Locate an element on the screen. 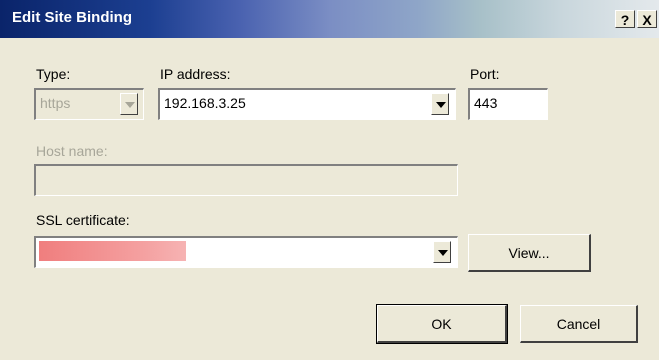 The width and height of the screenshot is (659, 360). ssl-certificate-dropdown-button is located at coordinates (442, 252).